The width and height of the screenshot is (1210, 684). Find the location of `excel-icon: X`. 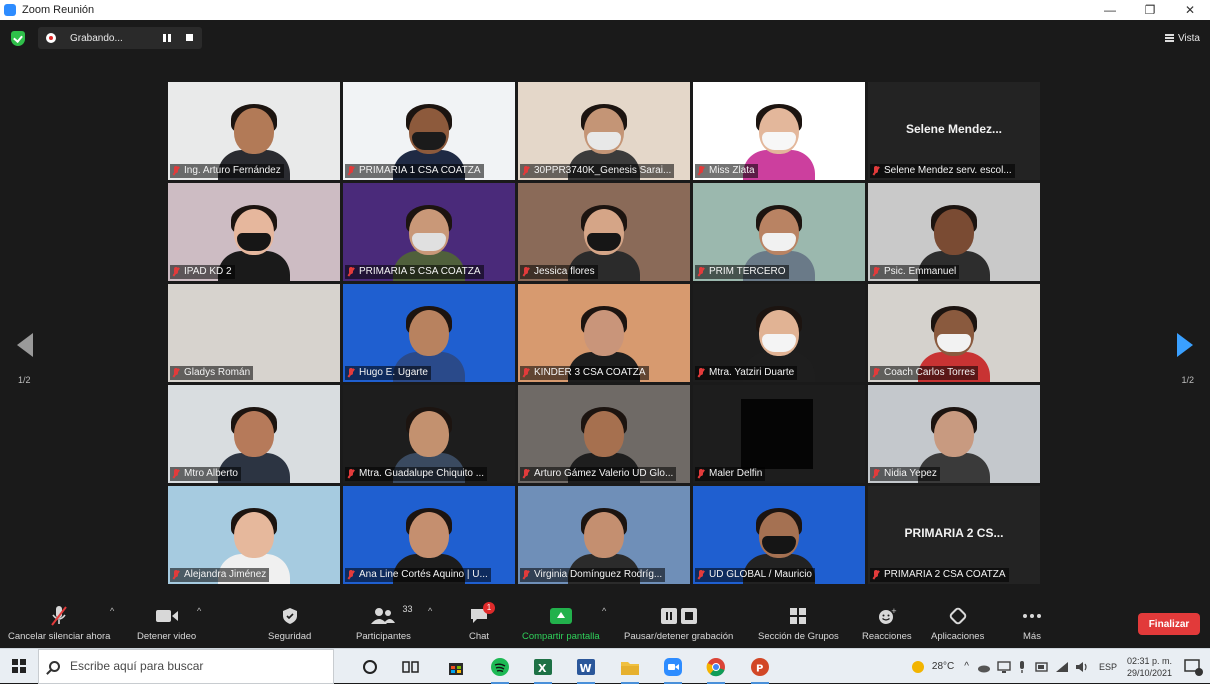

excel-icon: X is located at coordinates (543, 669).